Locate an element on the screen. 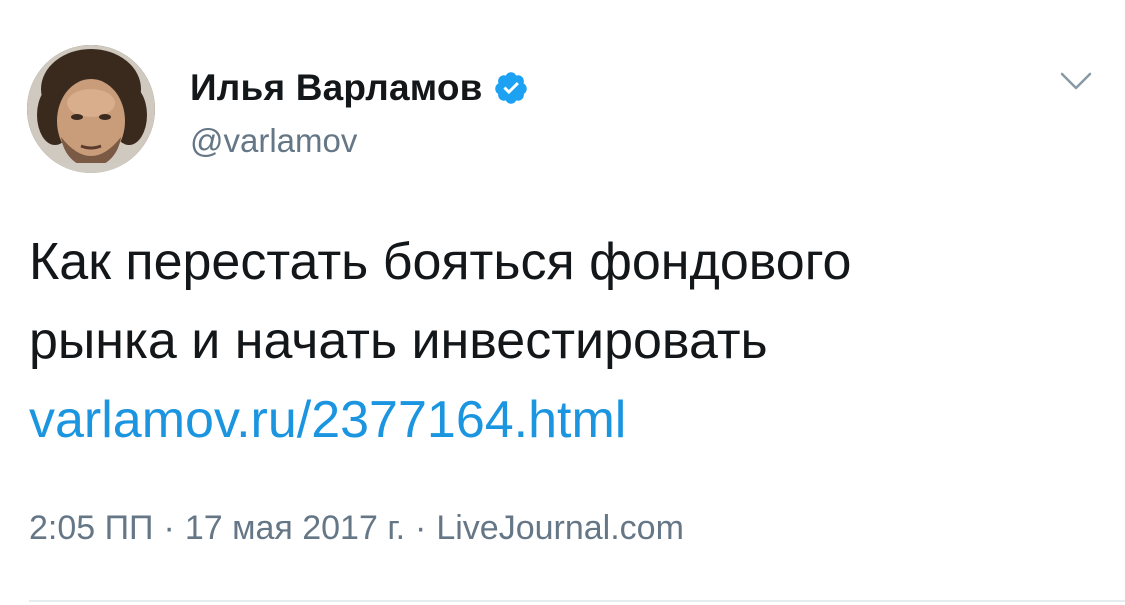 The width and height of the screenshot is (1125, 605). tweet-meta: 2:05 ПП · 17 мая 2017 г. · LiveJournal.com is located at coordinates (356, 528).